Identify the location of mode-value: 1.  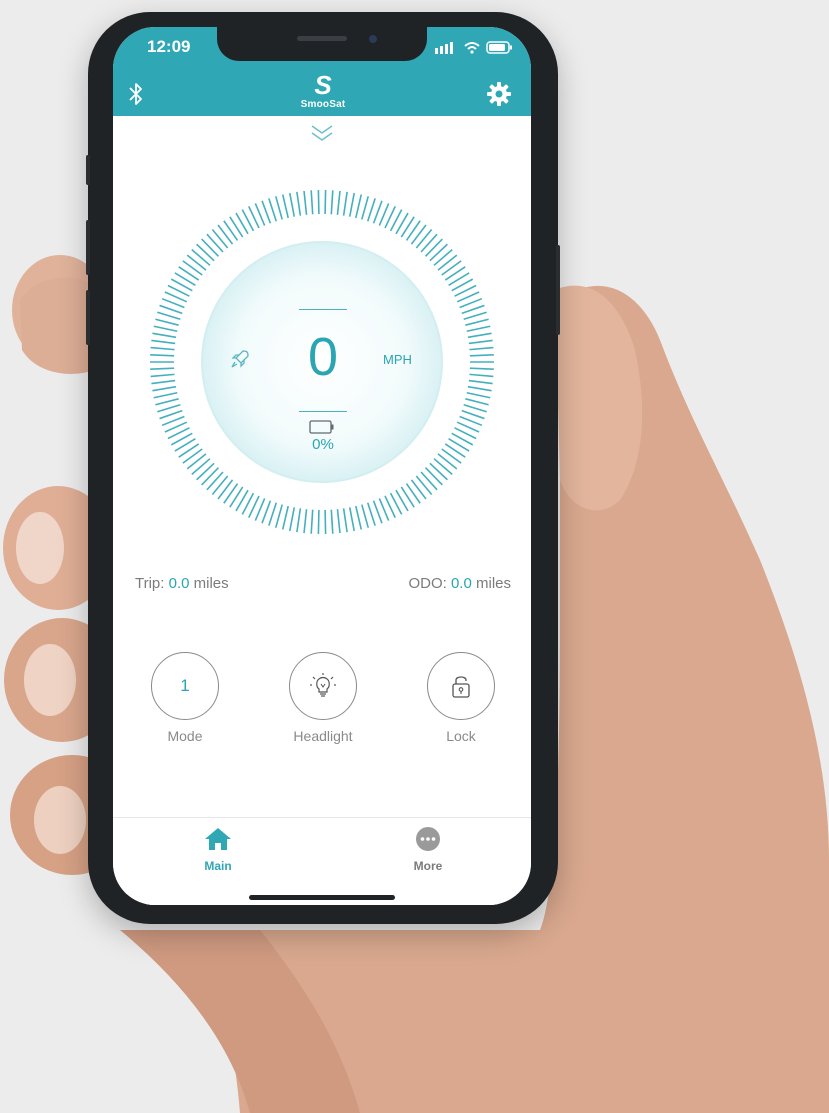
(185, 685).